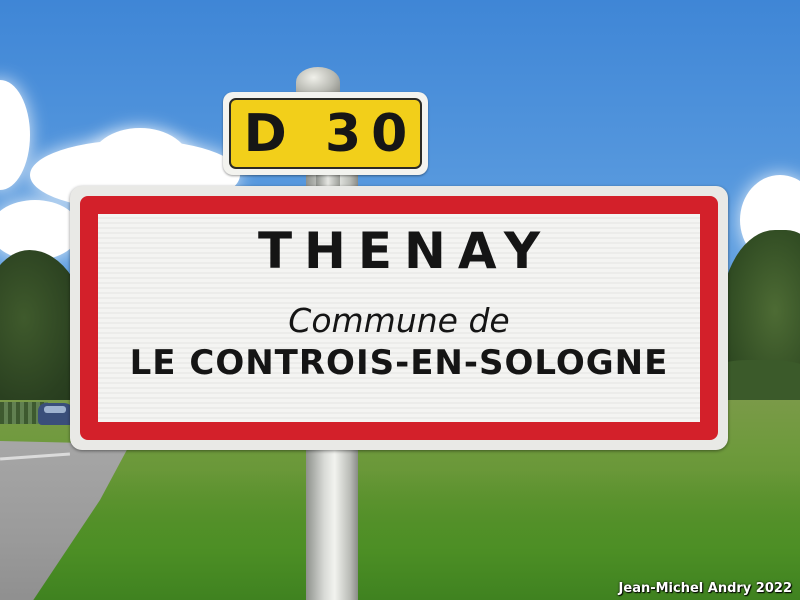 This screenshot has height=600, width=800. I want to click on commune-label: Commune de, so click(399, 320).